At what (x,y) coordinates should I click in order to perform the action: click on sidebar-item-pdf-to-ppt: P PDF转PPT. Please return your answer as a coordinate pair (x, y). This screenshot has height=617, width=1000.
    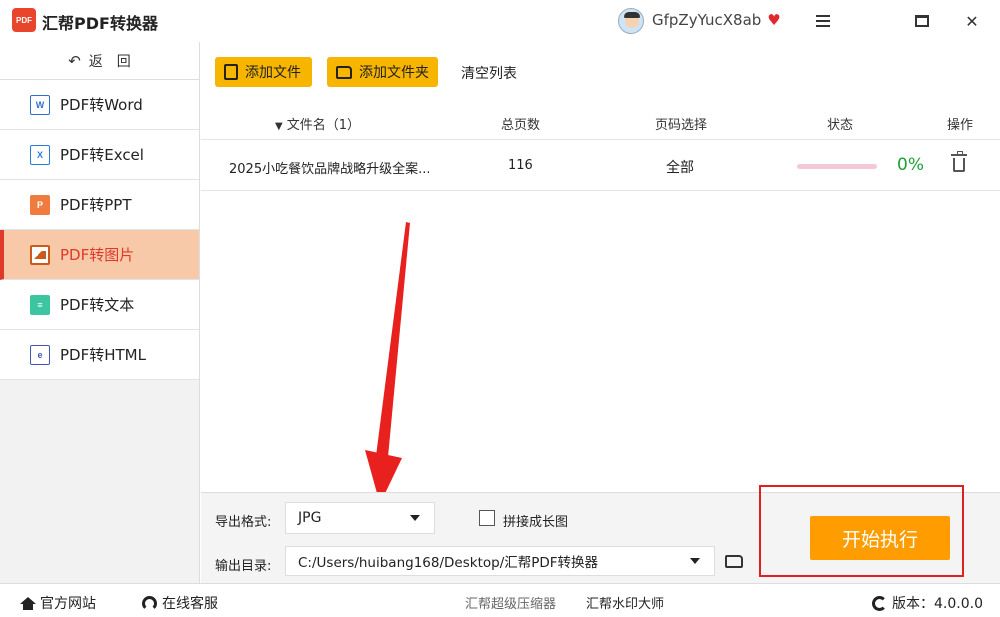
    Looking at the image, I should click on (99, 205).